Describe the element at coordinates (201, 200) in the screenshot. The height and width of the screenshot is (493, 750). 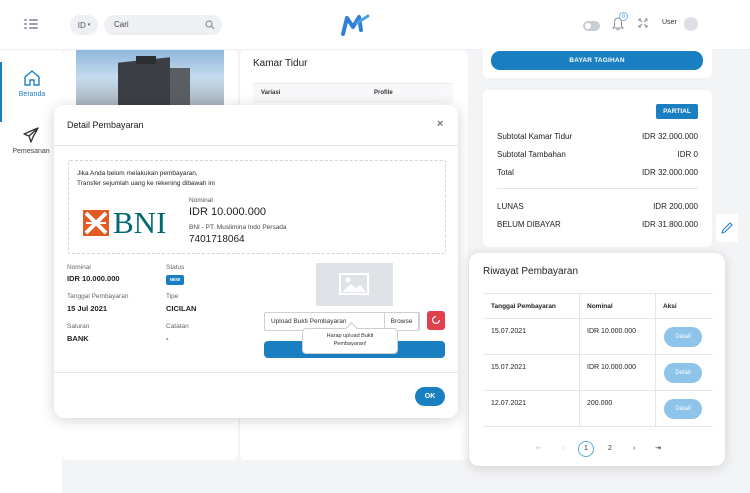
I see `nominal-label: Nominal` at that location.